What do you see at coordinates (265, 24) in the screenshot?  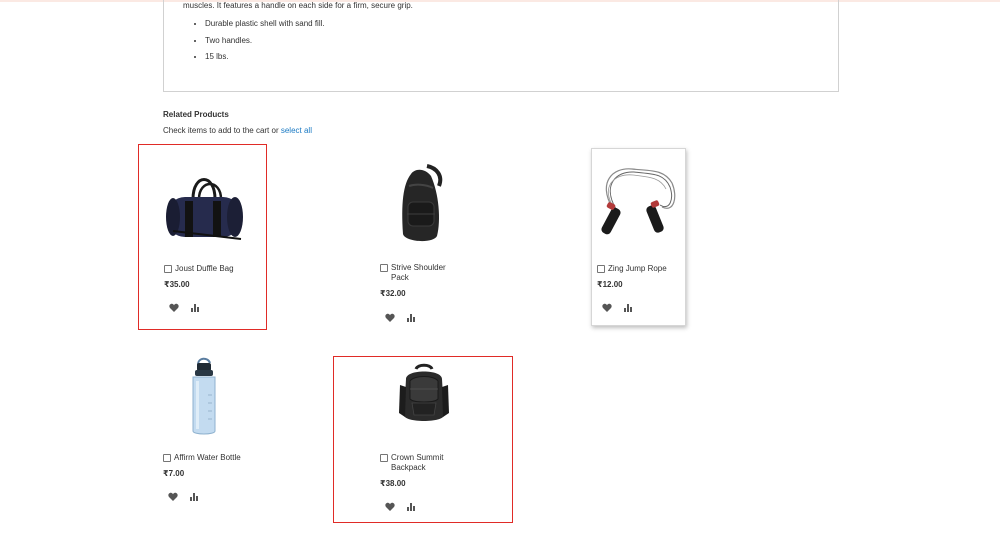 I see `bullet-item: Durable plastic shell with sand fill.` at bounding box center [265, 24].